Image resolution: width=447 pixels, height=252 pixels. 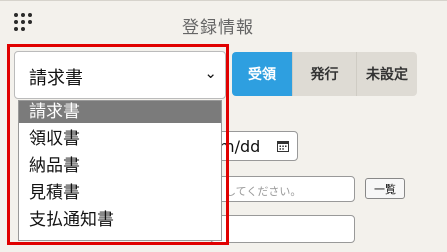 I want to click on option-invoice: 請求書, so click(x=120, y=112).